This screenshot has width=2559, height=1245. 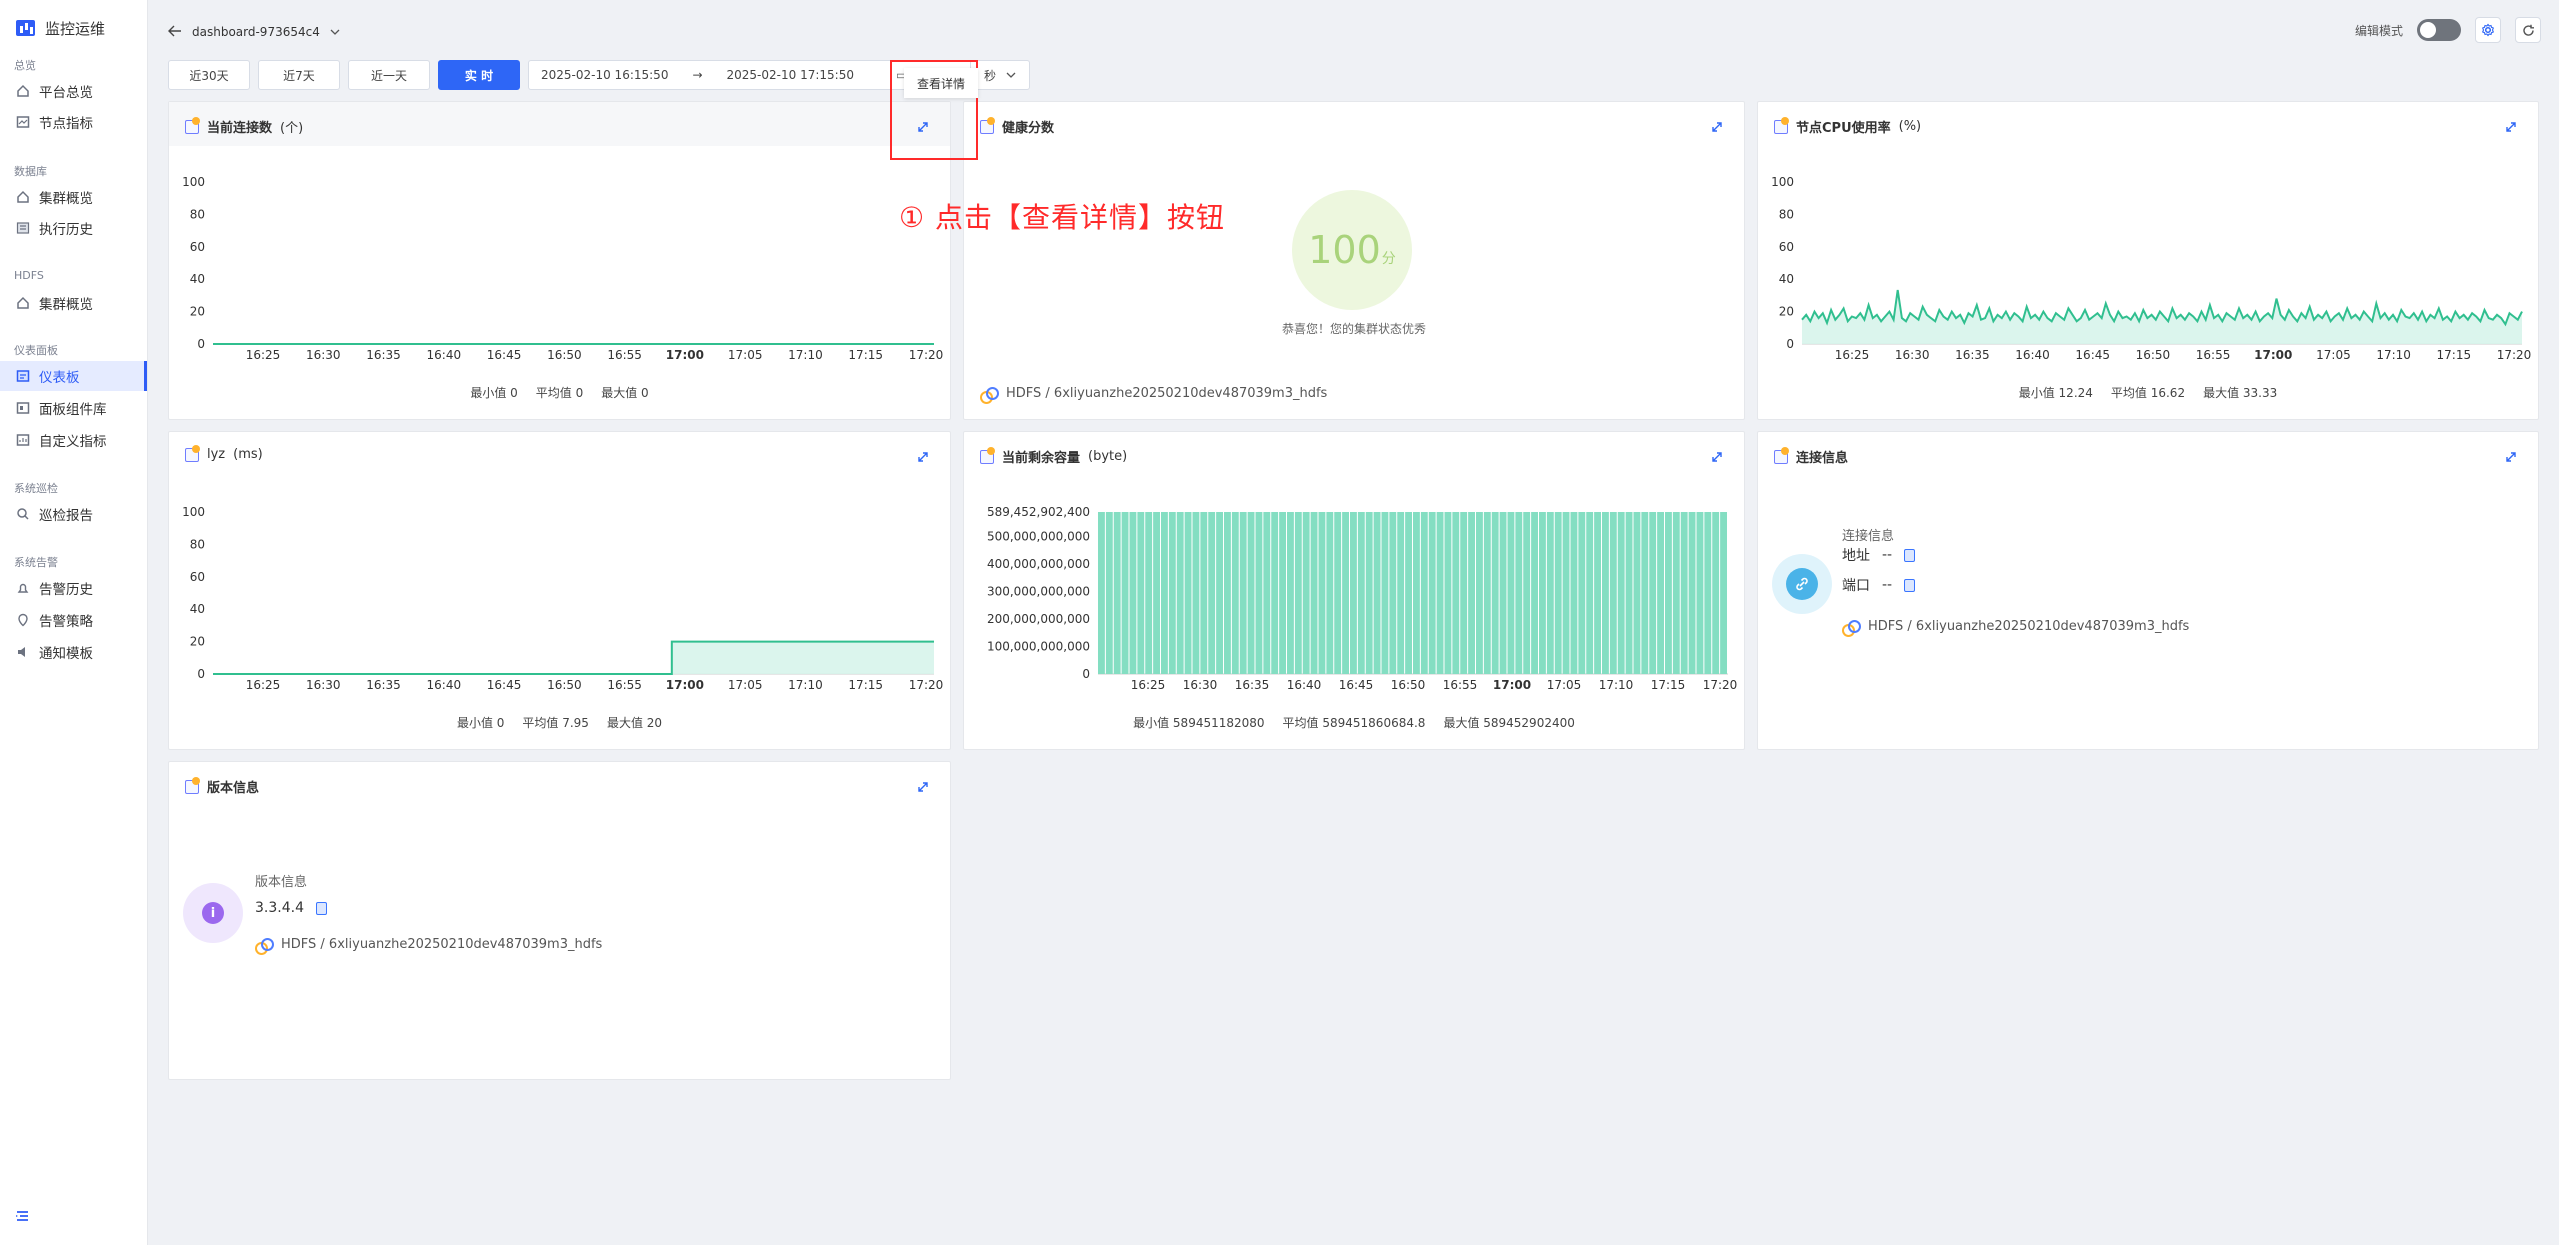 What do you see at coordinates (73, 303) in the screenshot?
I see `sidebar-item-hdfs-cluster-overview: 集群概览` at bounding box center [73, 303].